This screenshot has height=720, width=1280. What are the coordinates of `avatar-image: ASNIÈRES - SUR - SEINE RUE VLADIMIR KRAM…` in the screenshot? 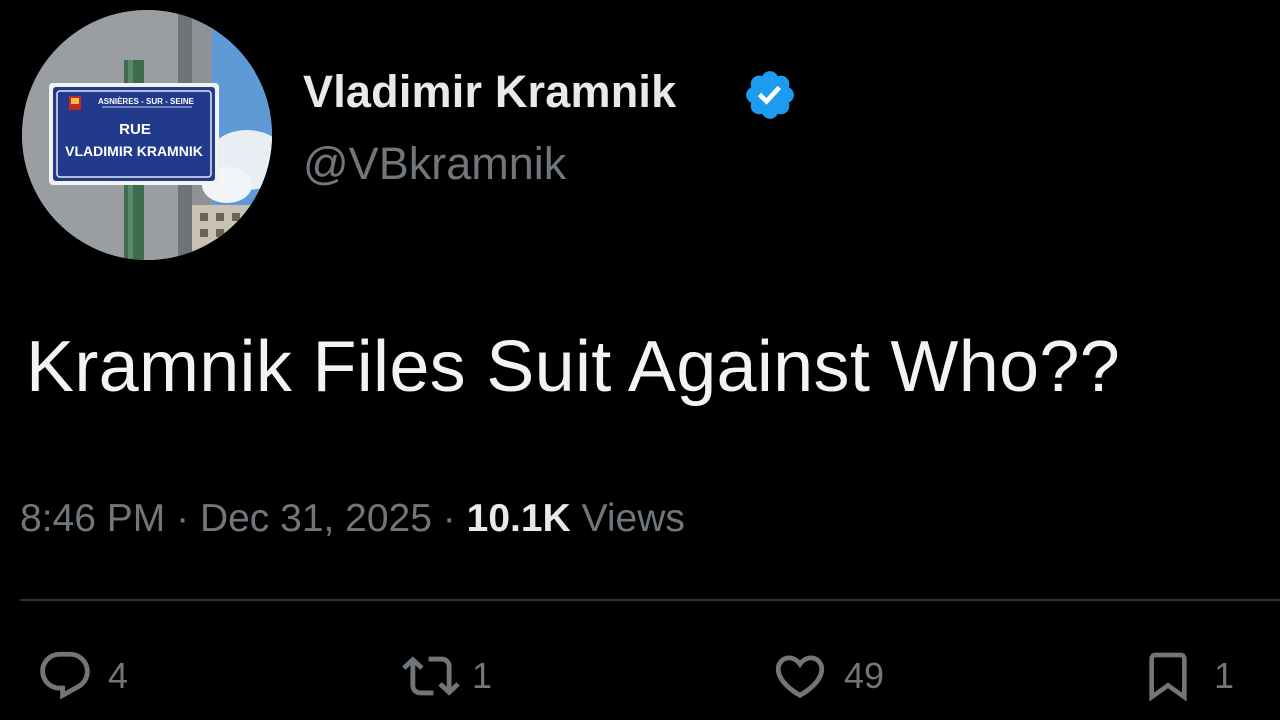 It's located at (147, 135).